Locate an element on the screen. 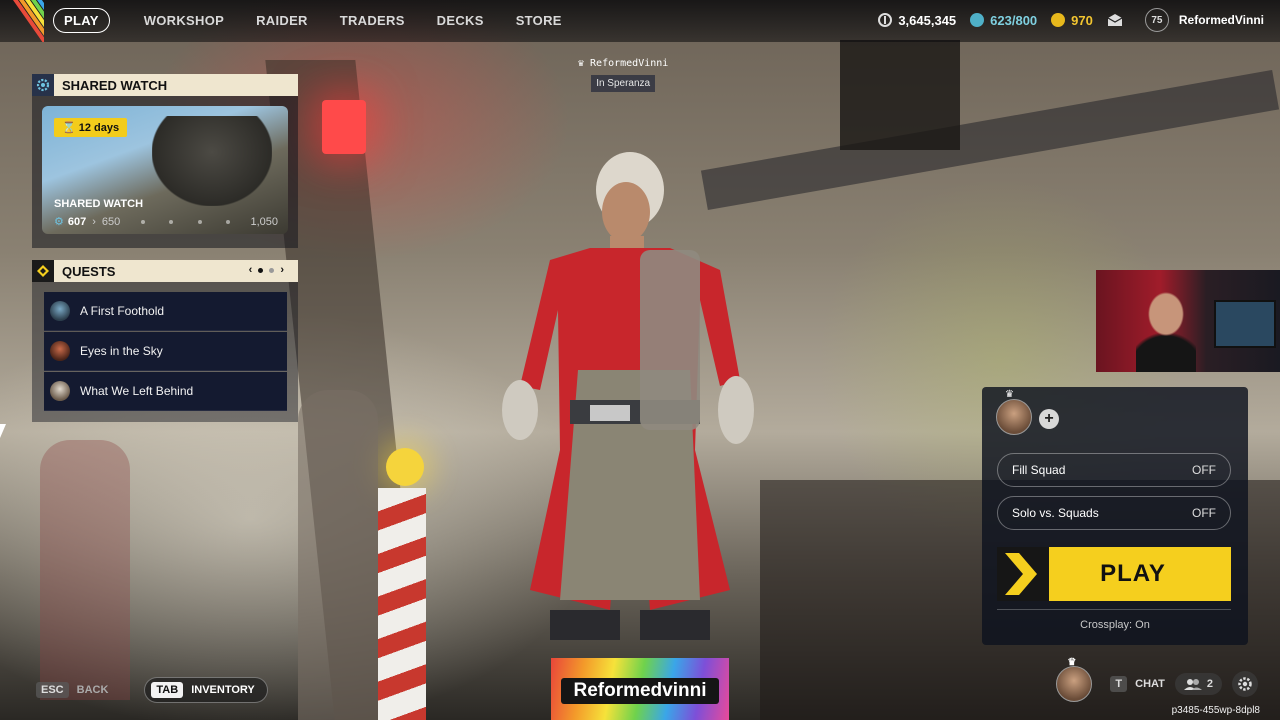 This screenshot has height=720, width=1280. streamer-name-text: Reformedvinni is located at coordinates (640, 691).